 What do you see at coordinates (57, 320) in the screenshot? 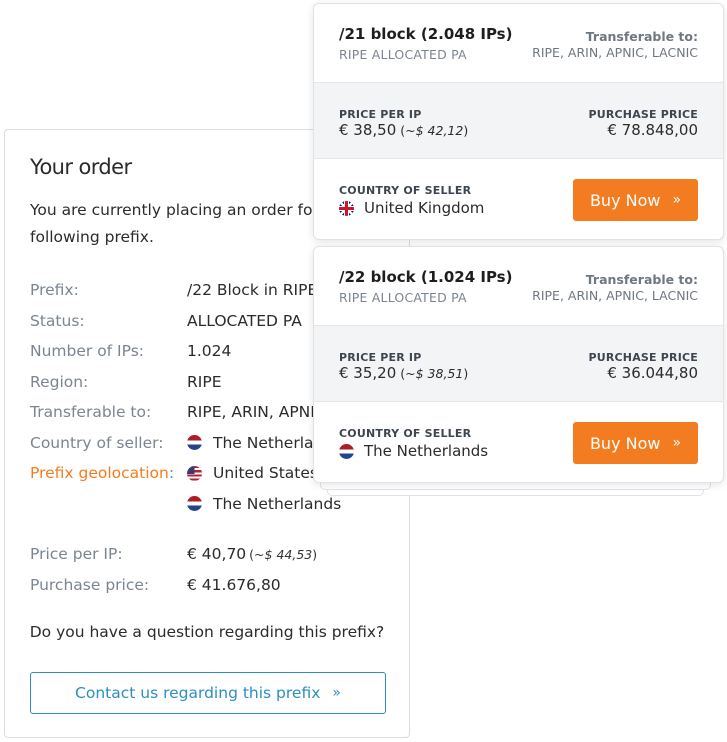
I see `status-label: Status:` at bounding box center [57, 320].